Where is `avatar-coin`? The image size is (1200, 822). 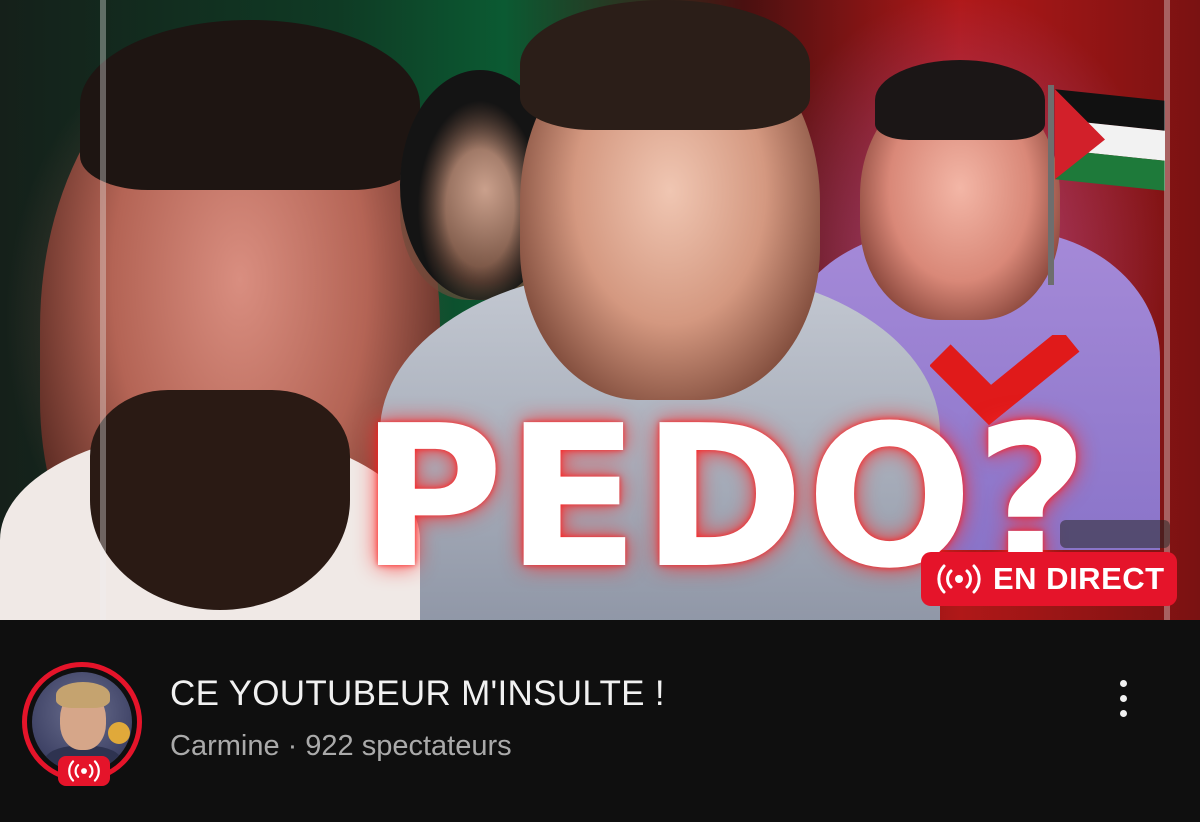 avatar-coin is located at coordinates (119, 733).